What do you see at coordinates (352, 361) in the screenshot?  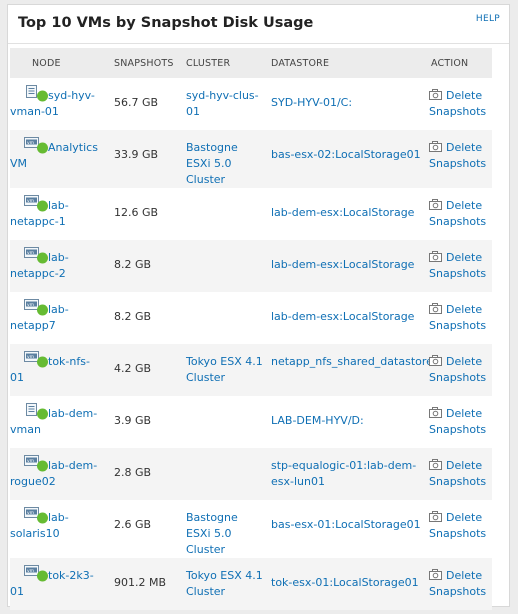 I see `datastore-link: netapp_nfs_shared_datastore` at bounding box center [352, 361].